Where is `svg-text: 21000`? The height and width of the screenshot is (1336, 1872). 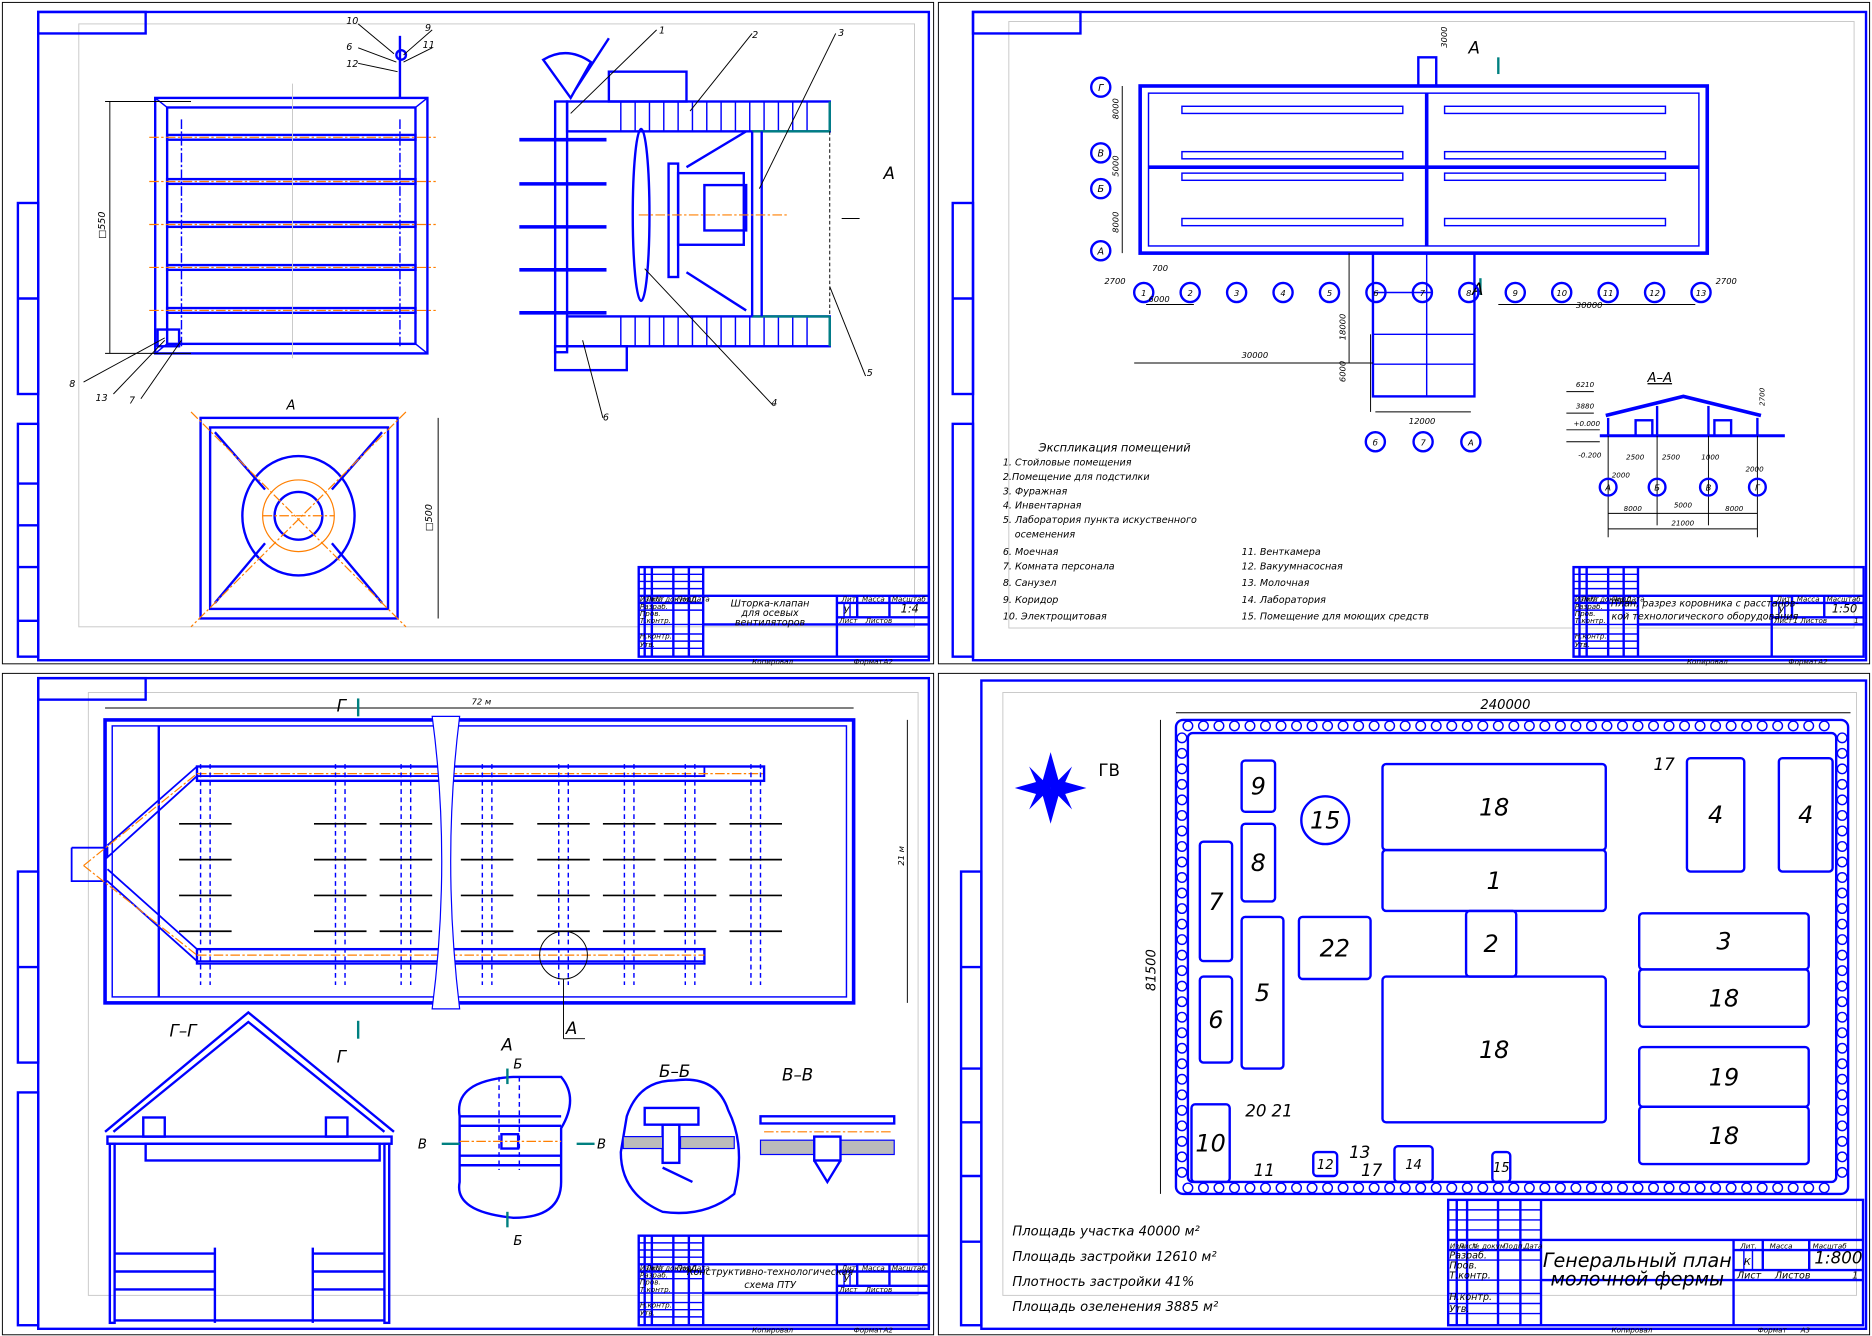 svg-text: 21000 is located at coordinates (1682, 522).